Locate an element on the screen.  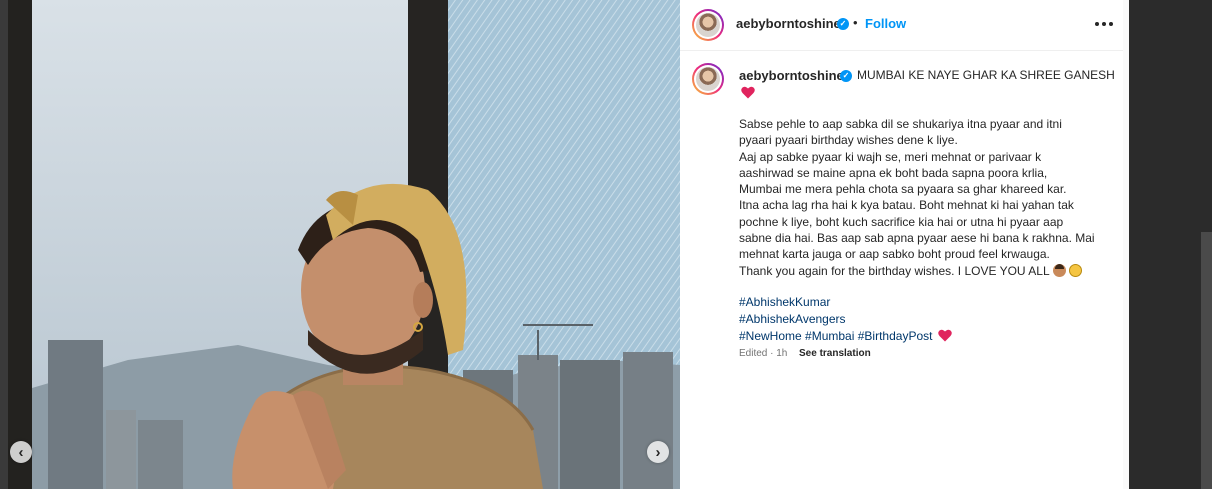
panel-scrollbar is located at coordinates (1126, 244).